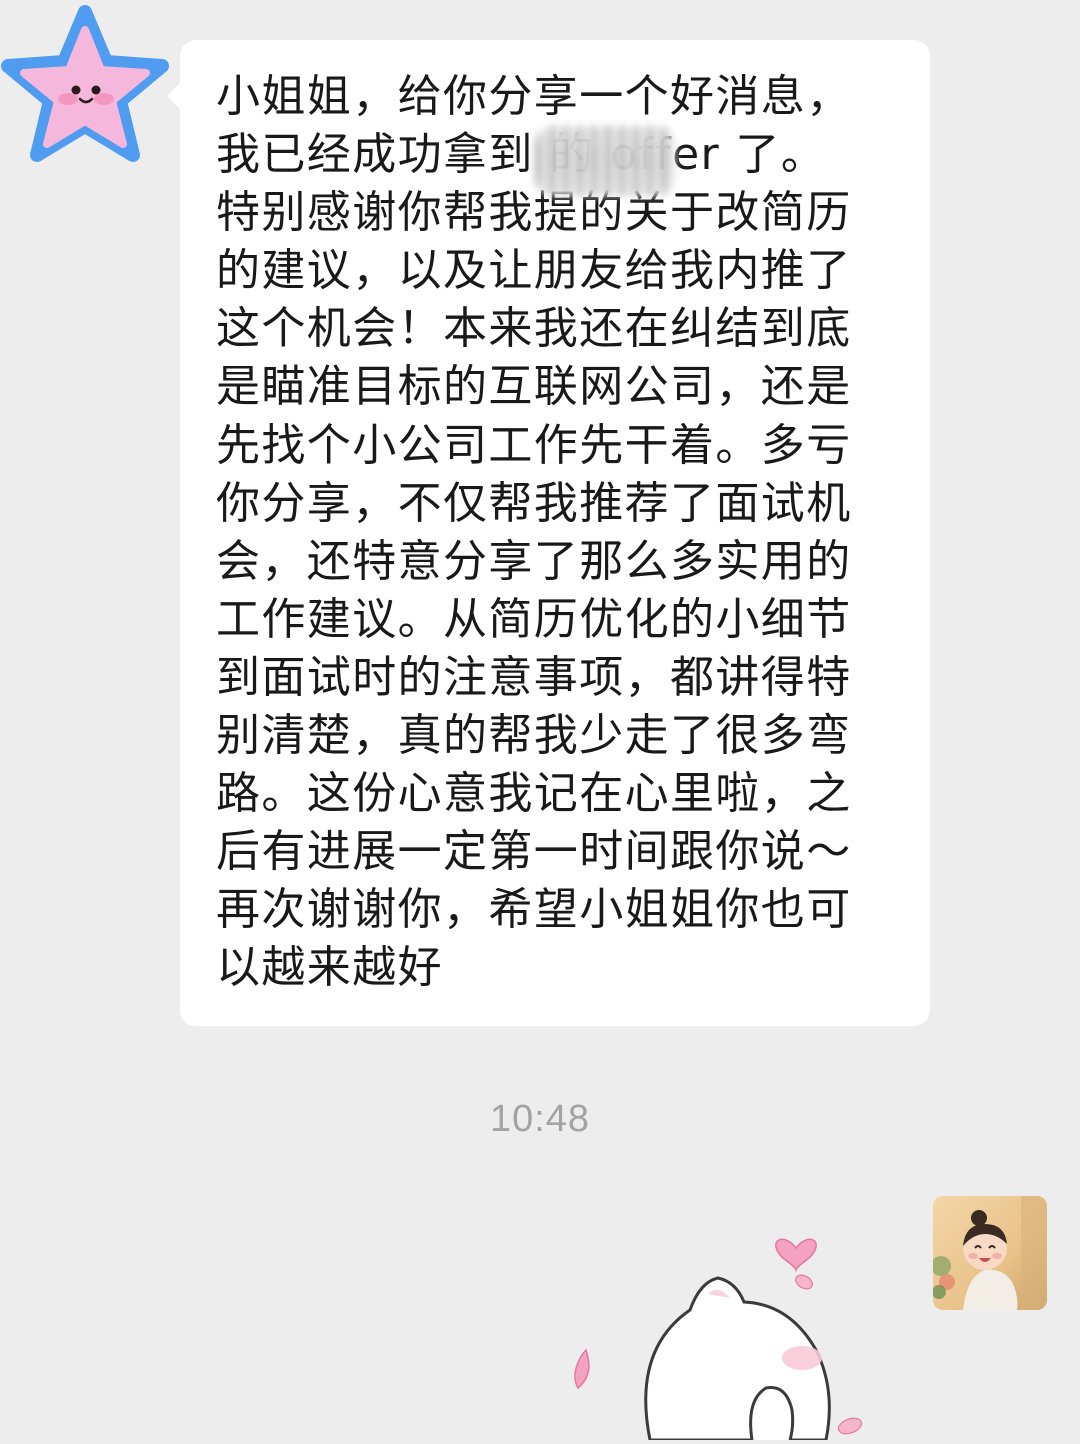 The width and height of the screenshot is (1080, 1444). Describe the element at coordinates (87, 87) in the screenshot. I see `pink-star-avatar` at that location.